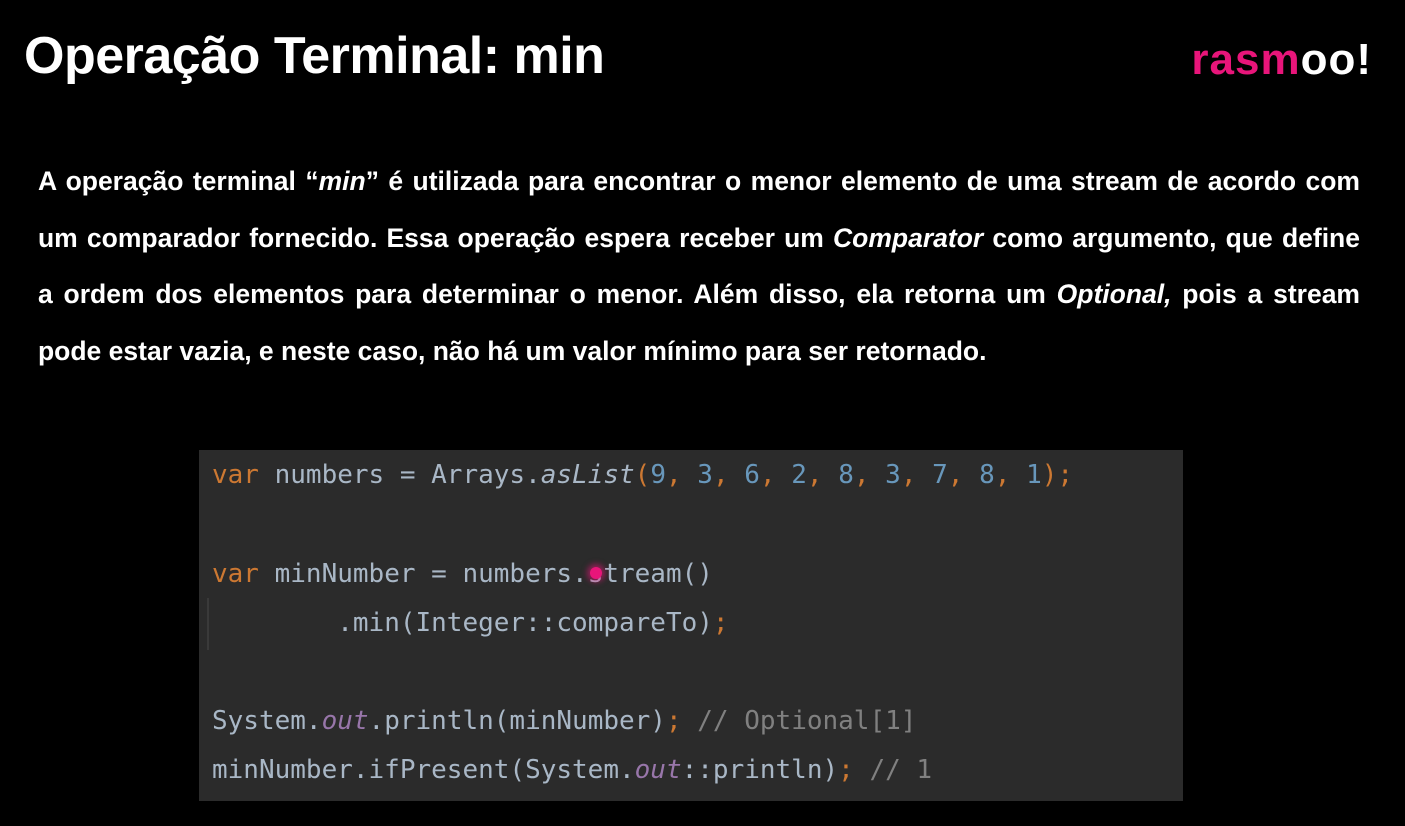 Image resolution: width=1405 pixels, height=826 pixels. I want to click on code-number: 2, so click(799, 475).